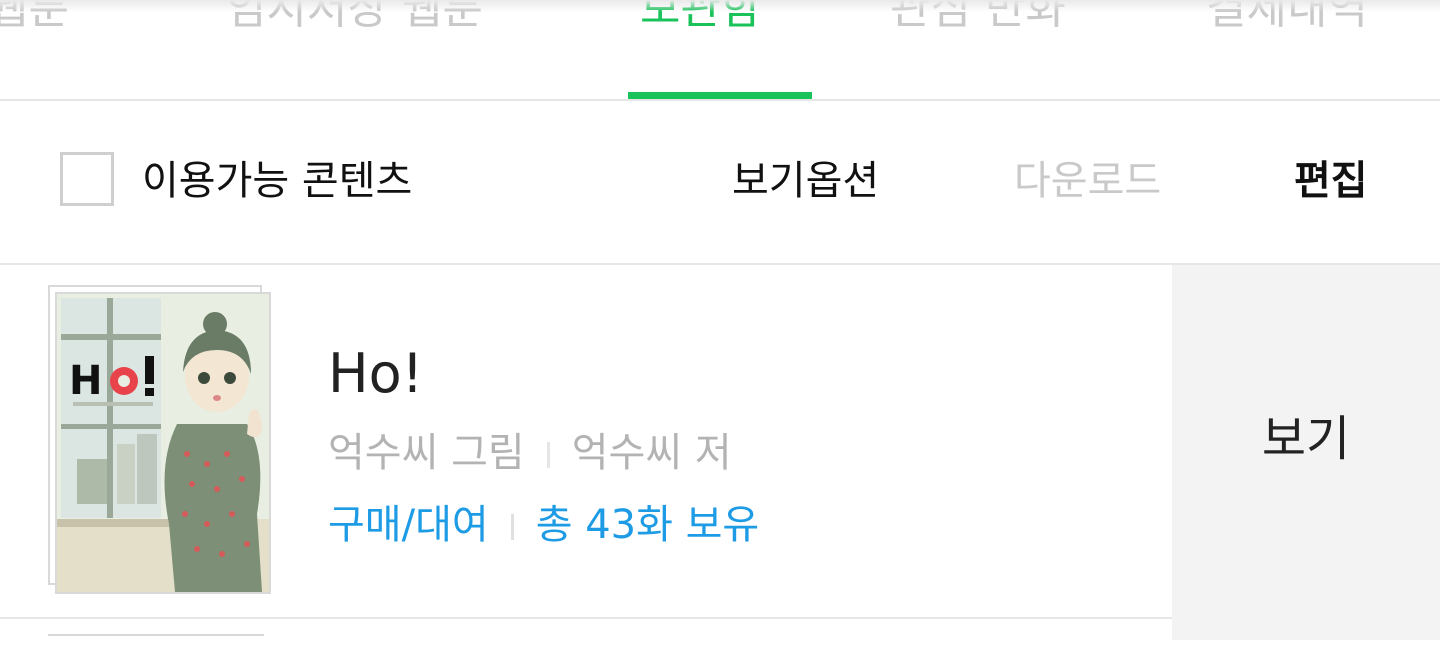  What do you see at coordinates (87, 179) in the screenshot?
I see `select-all-checkbox` at bounding box center [87, 179].